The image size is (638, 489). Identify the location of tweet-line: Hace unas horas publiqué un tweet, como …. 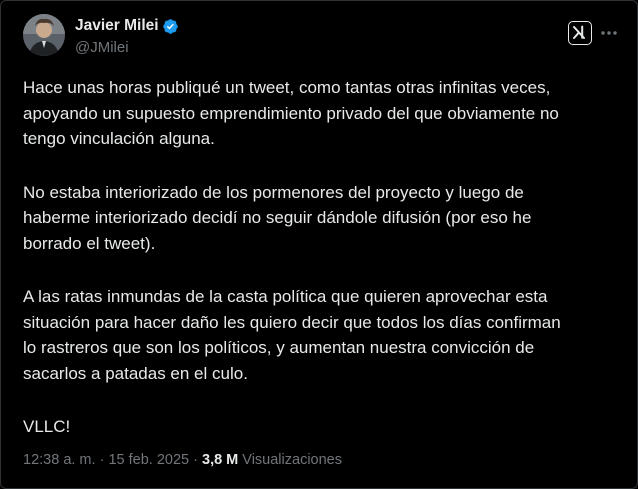
(287, 87).